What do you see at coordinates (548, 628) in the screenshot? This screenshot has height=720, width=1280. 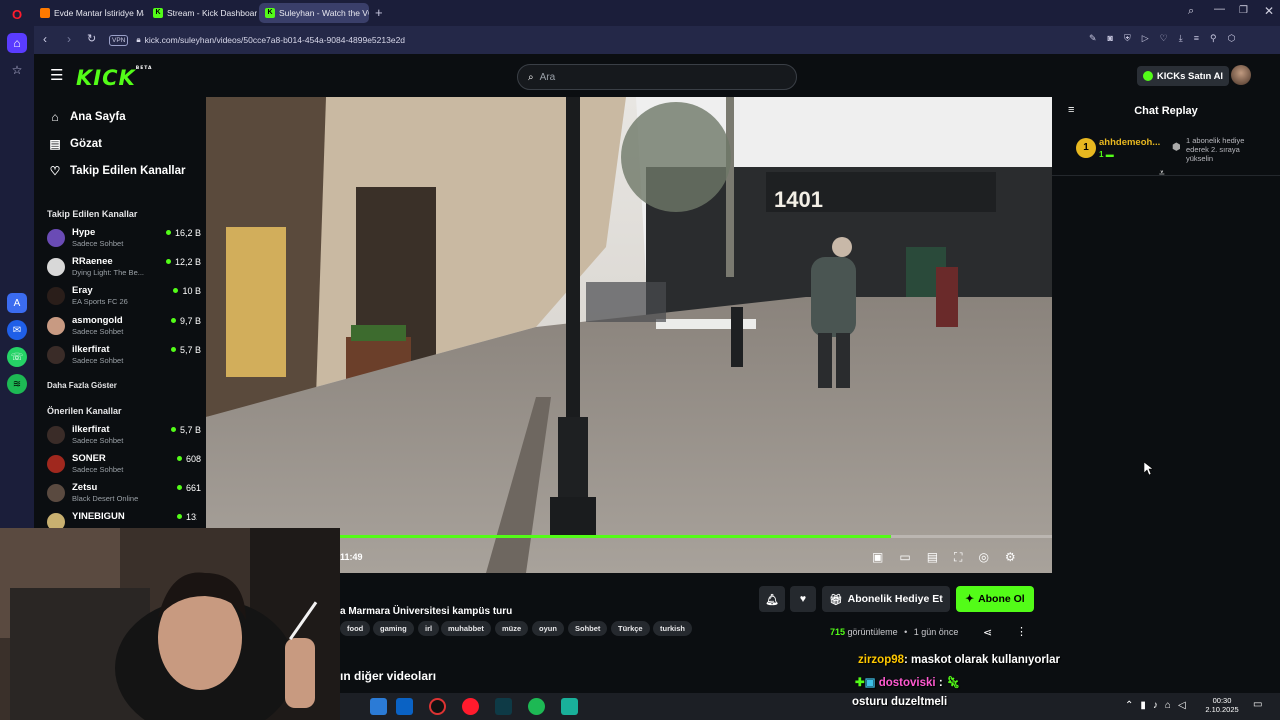 I see `tag: oyun` at bounding box center [548, 628].